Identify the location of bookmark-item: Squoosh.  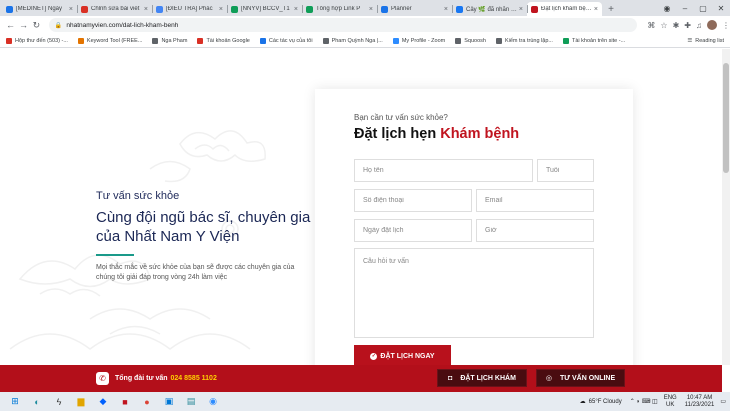
(470, 40).